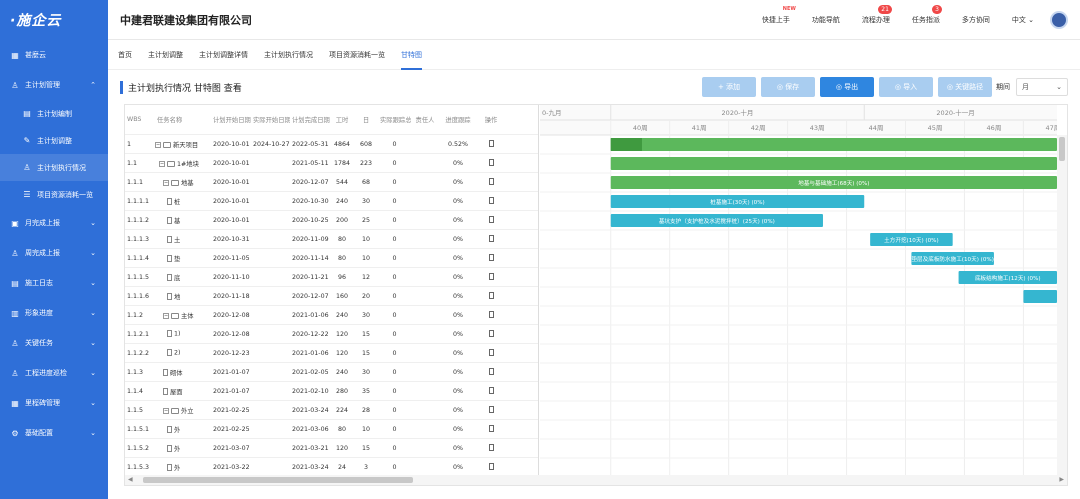 The width and height of the screenshot is (1080, 499). What do you see at coordinates (425, 119) in the screenshot?
I see `column-header: 责任人` at bounding box center [425, 119].